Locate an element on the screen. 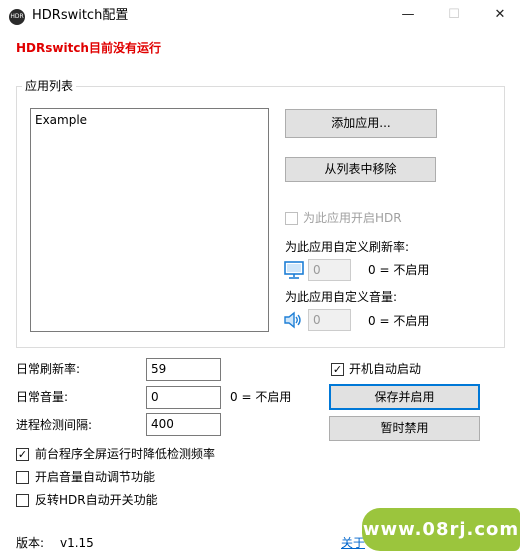 Image resolution: width=523 pixels, height=559 pixels. about-link: 关于 is located at coordinates (353, 543).